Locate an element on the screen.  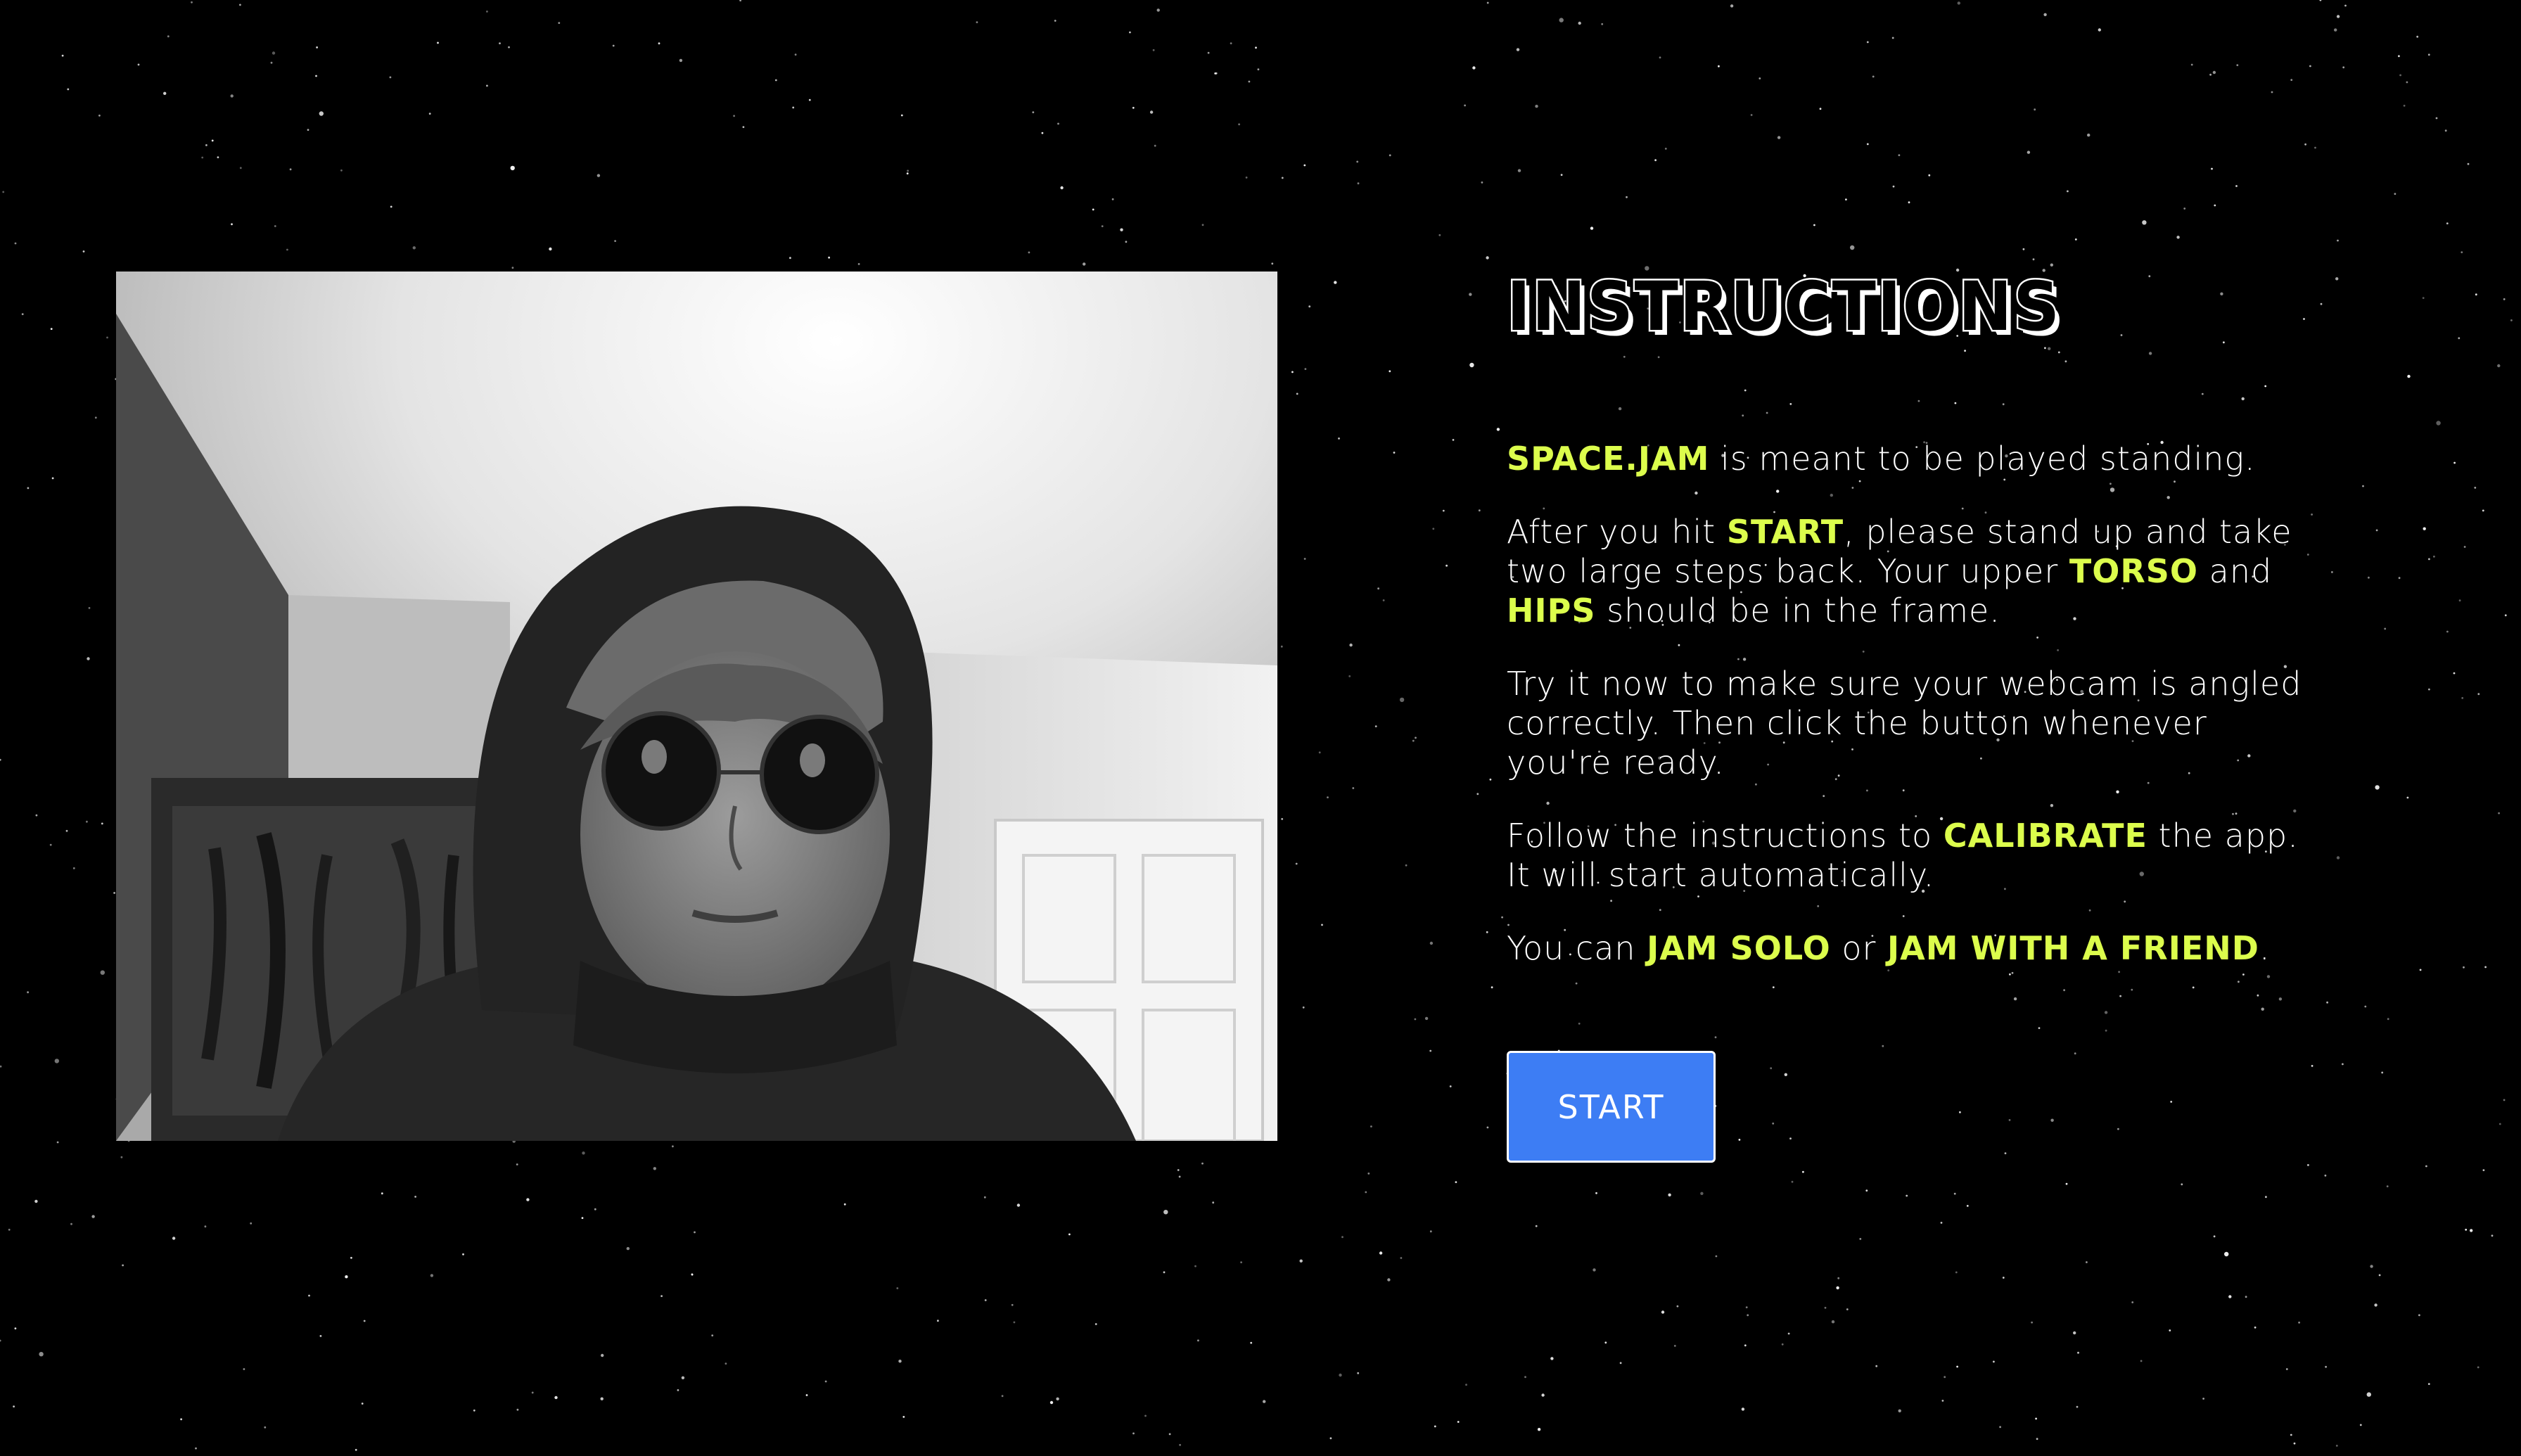
highlight-calibrate: CALIBRATE is located at coordinates (2045, 836).